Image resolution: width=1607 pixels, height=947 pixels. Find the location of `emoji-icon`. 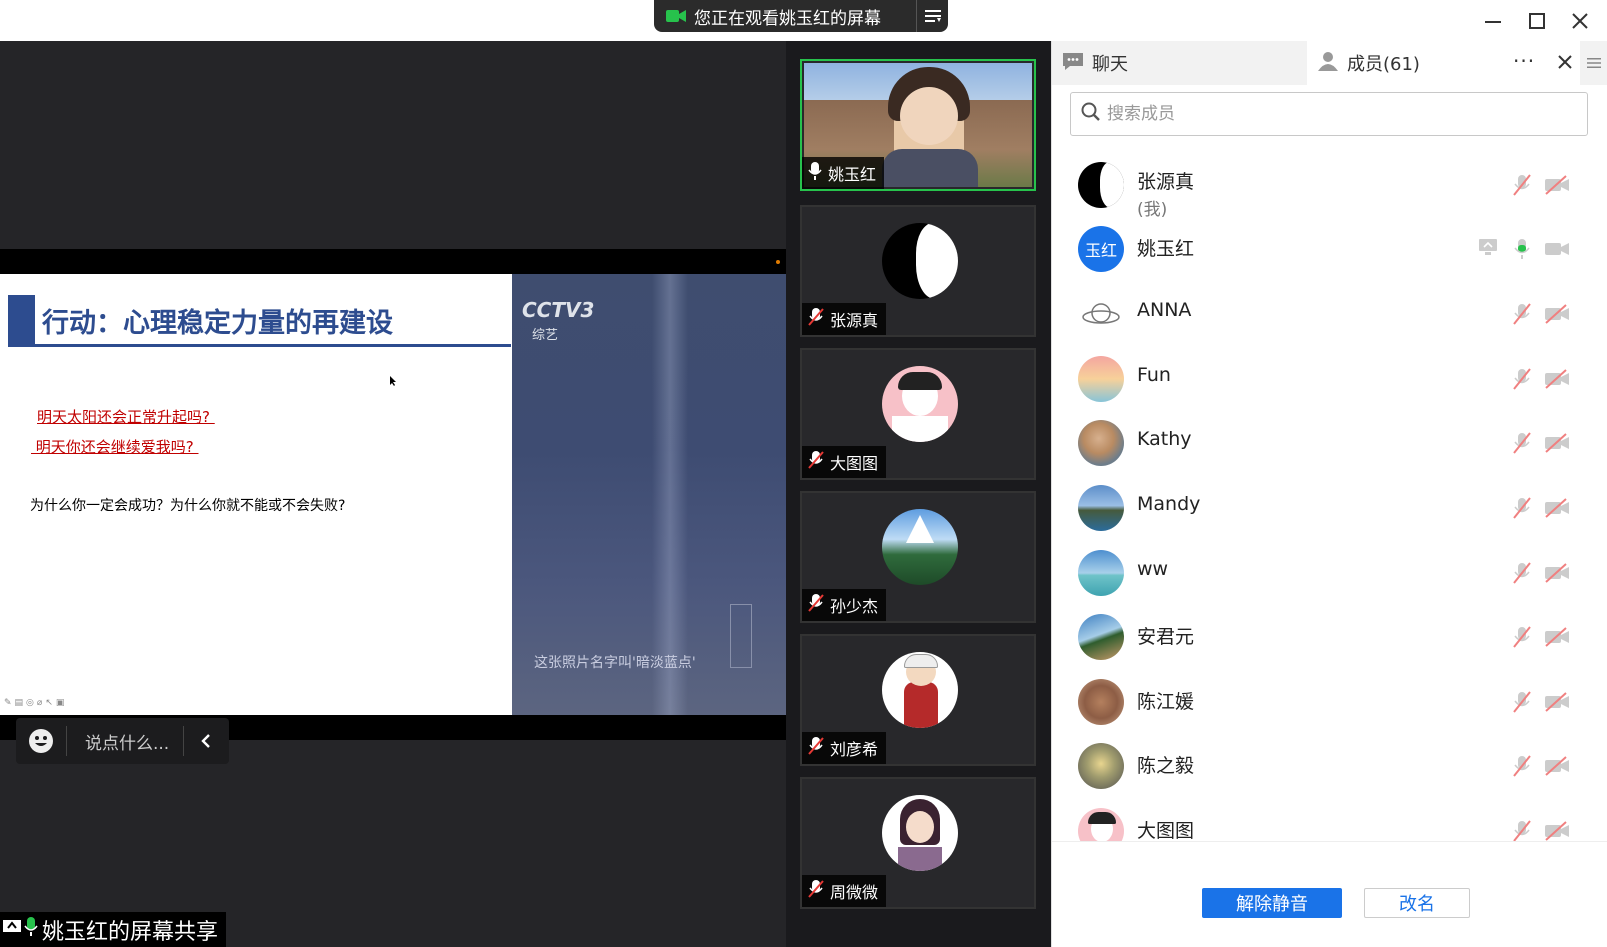

emoji-icon is located at coordinates (41, 741).